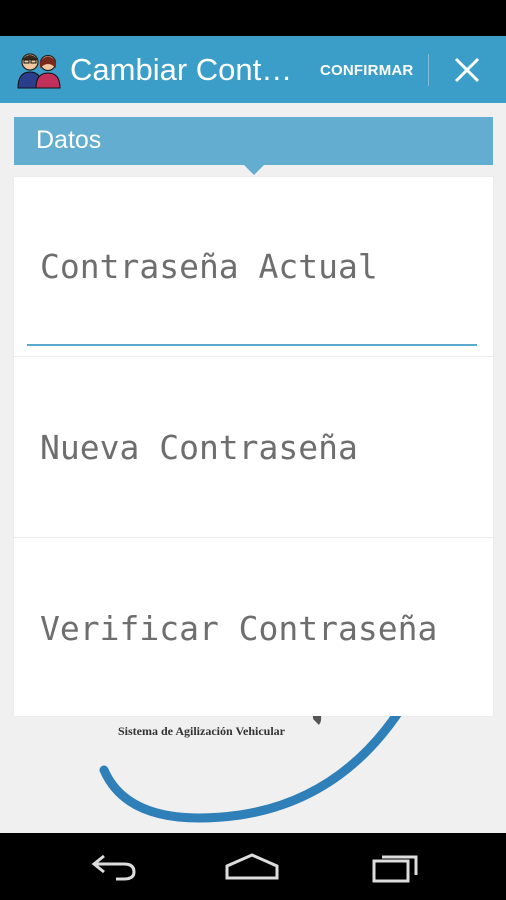 The image size is (506, 900). Describe the element at coordinates (254, 170) in the screenshot. I see `tab-indicator` at that location.